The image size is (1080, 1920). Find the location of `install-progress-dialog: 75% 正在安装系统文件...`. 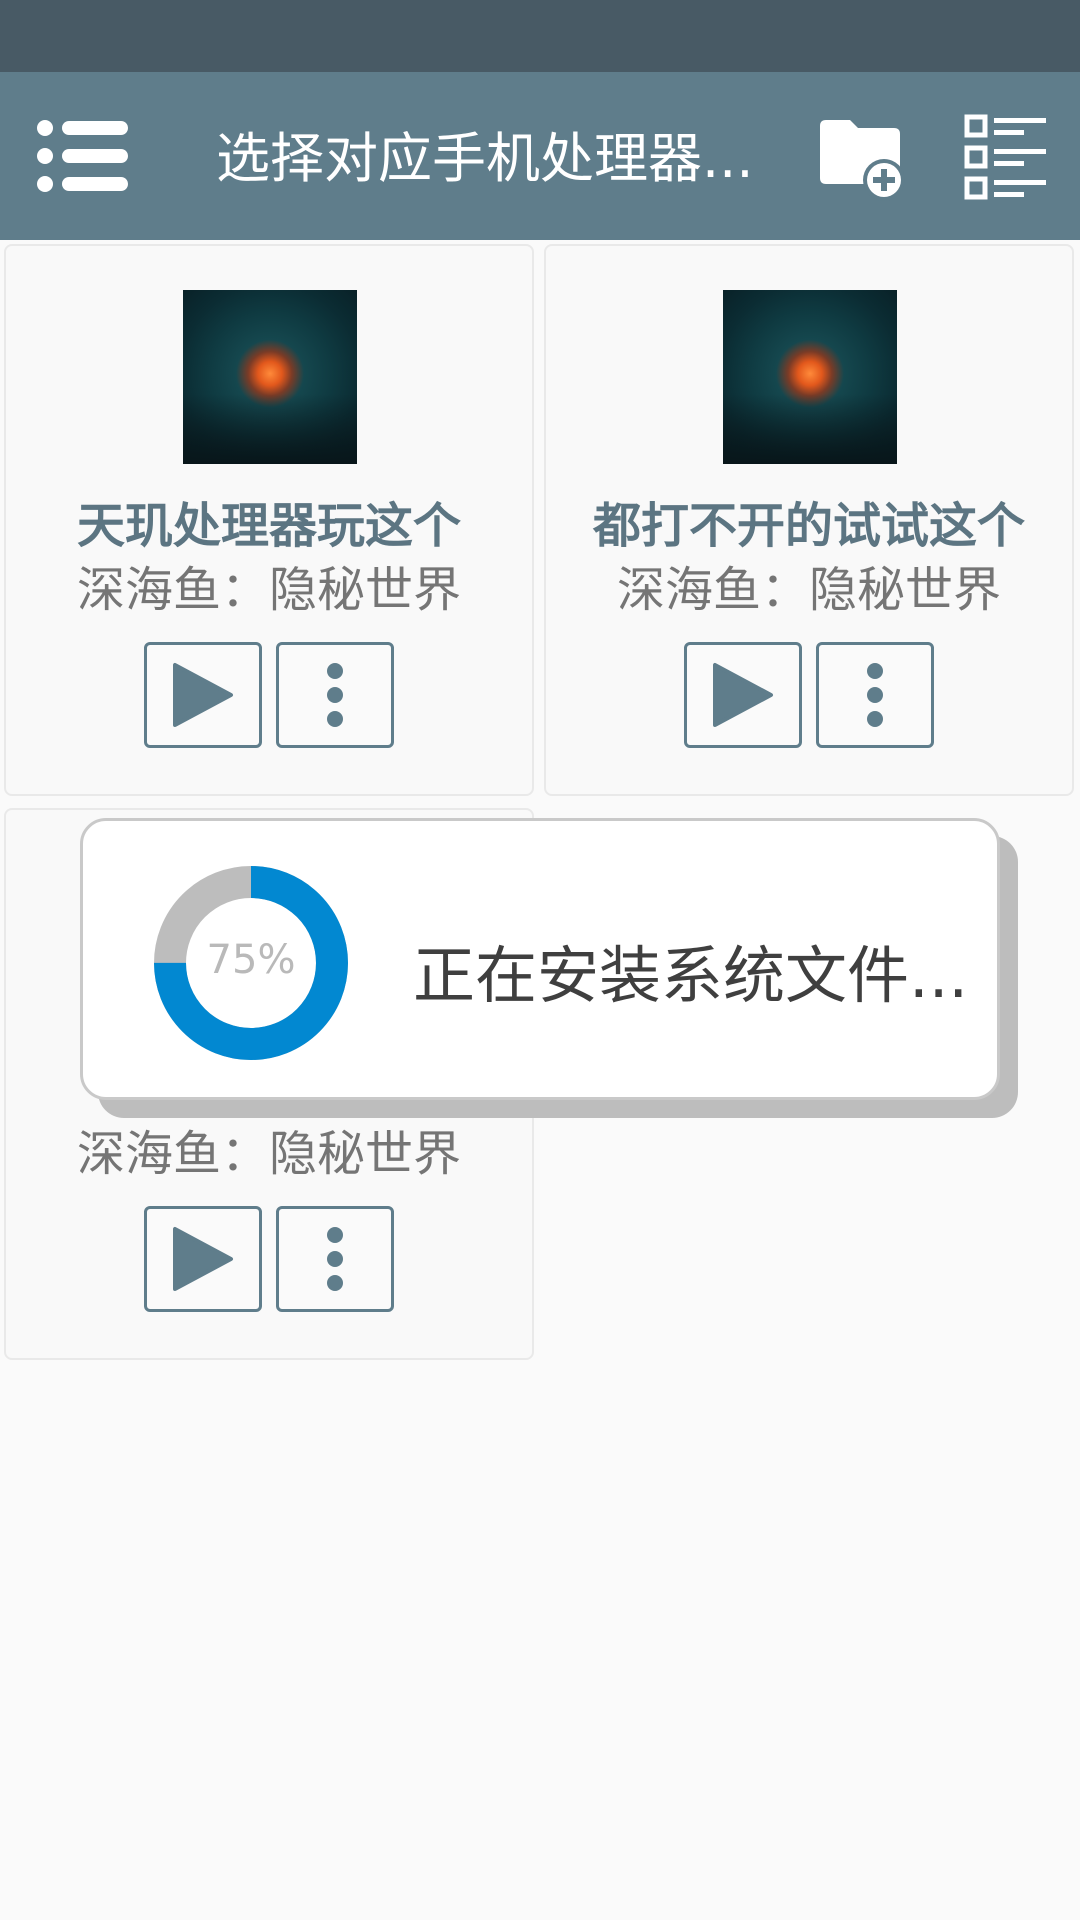

install-progress-dialog: 75% 正在安装系统文件... is located at coordinates (540, 959).